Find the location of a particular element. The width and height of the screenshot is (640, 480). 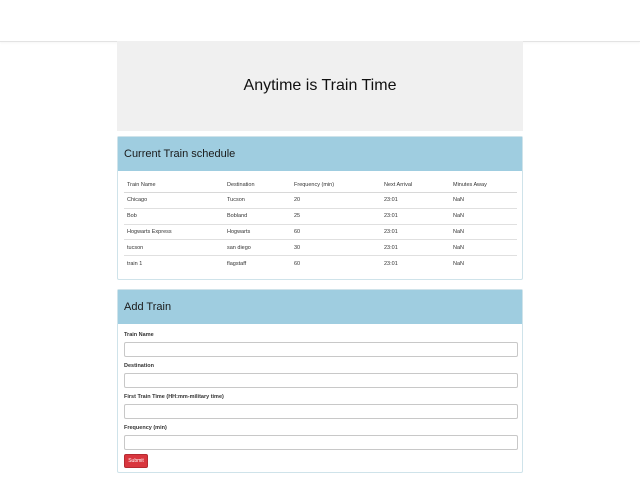

table-cell: train 1 is located at coordinates (135, 263).